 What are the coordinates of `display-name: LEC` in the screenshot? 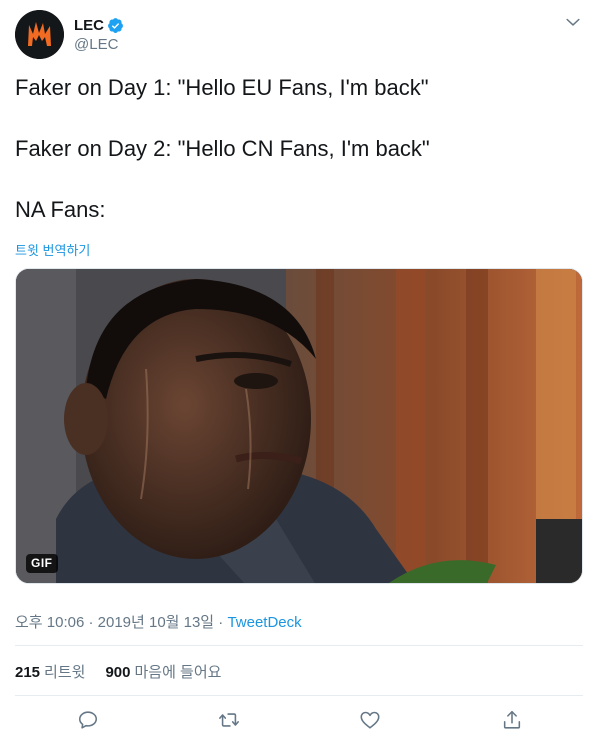 It's located at (89, 25).